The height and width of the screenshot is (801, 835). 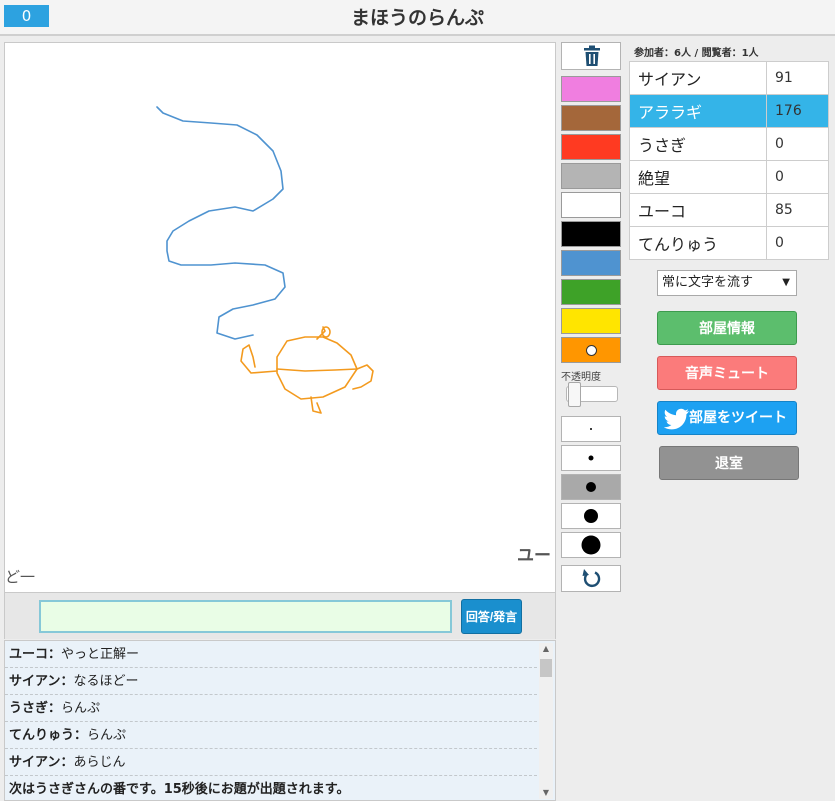 I want to click on text-flow-mode-select: 常に文字を流す ▼, so click(x=727, y=283).